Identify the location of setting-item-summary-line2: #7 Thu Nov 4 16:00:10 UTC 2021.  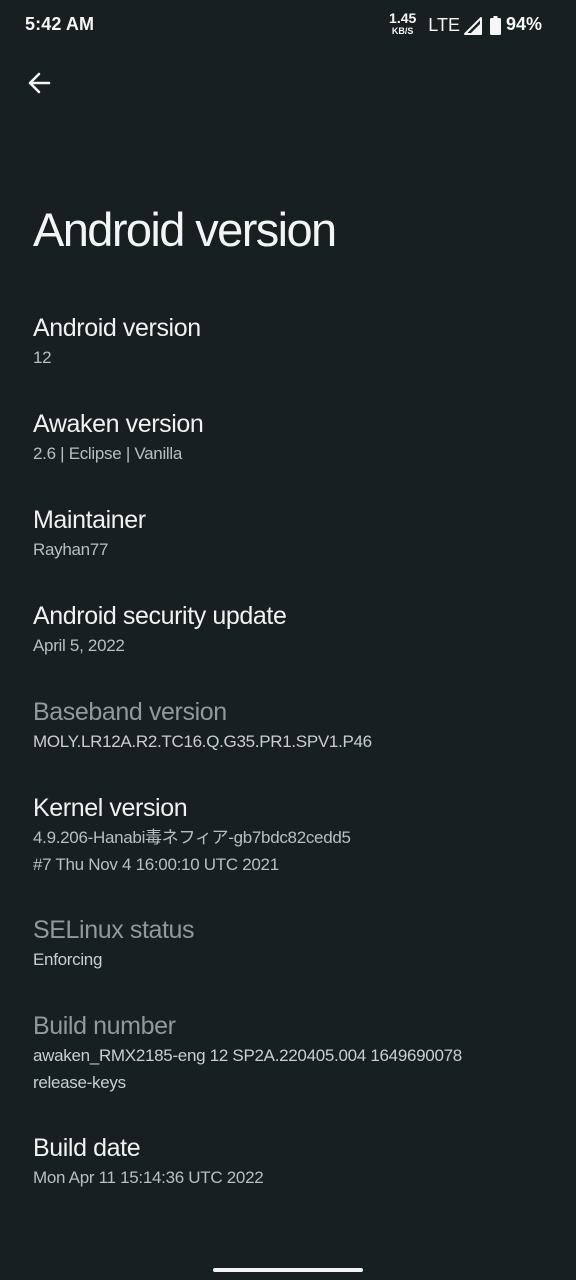
(156, 864).